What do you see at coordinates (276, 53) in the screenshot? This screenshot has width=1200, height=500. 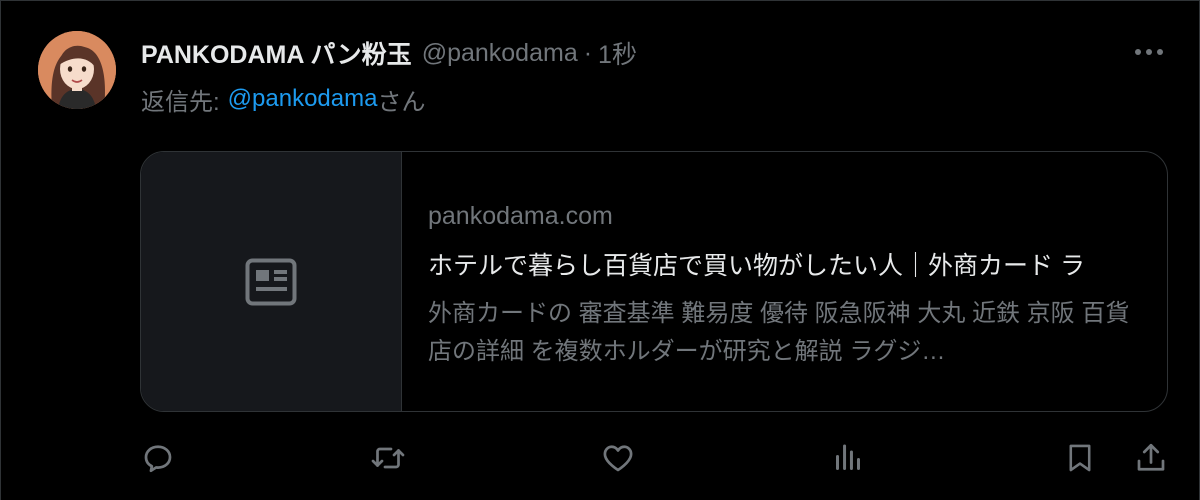 I see `display-name: PANKODAMA パン粉玉` at bounding box center [276, 53].